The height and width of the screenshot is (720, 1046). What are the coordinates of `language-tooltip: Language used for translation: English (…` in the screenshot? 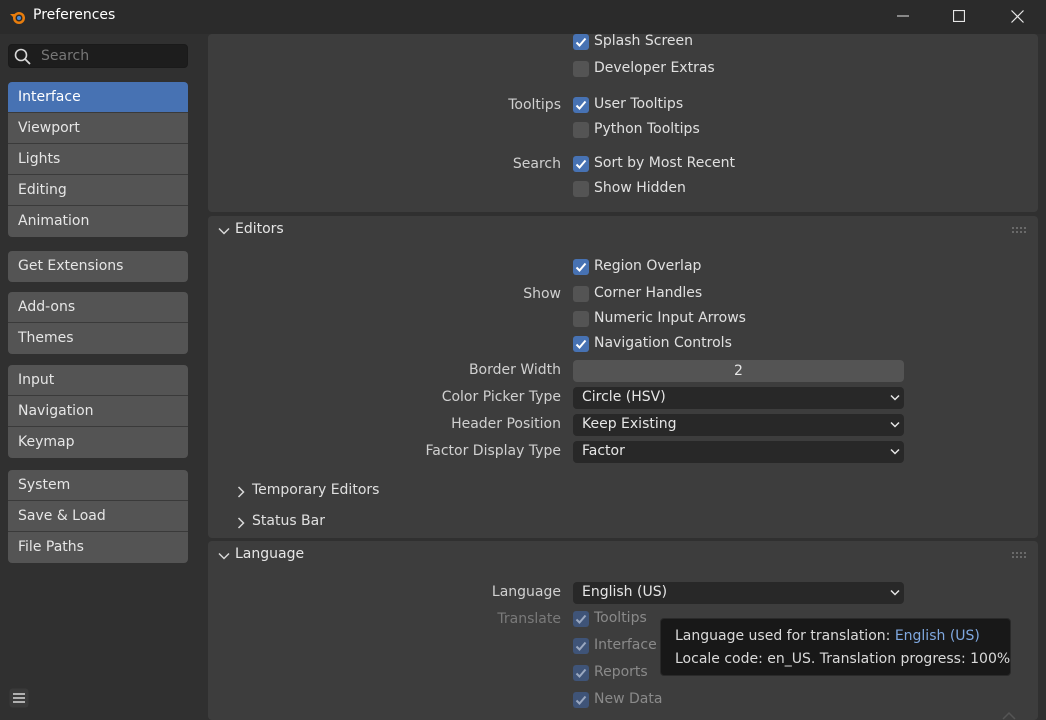 It's located at (835, 647).